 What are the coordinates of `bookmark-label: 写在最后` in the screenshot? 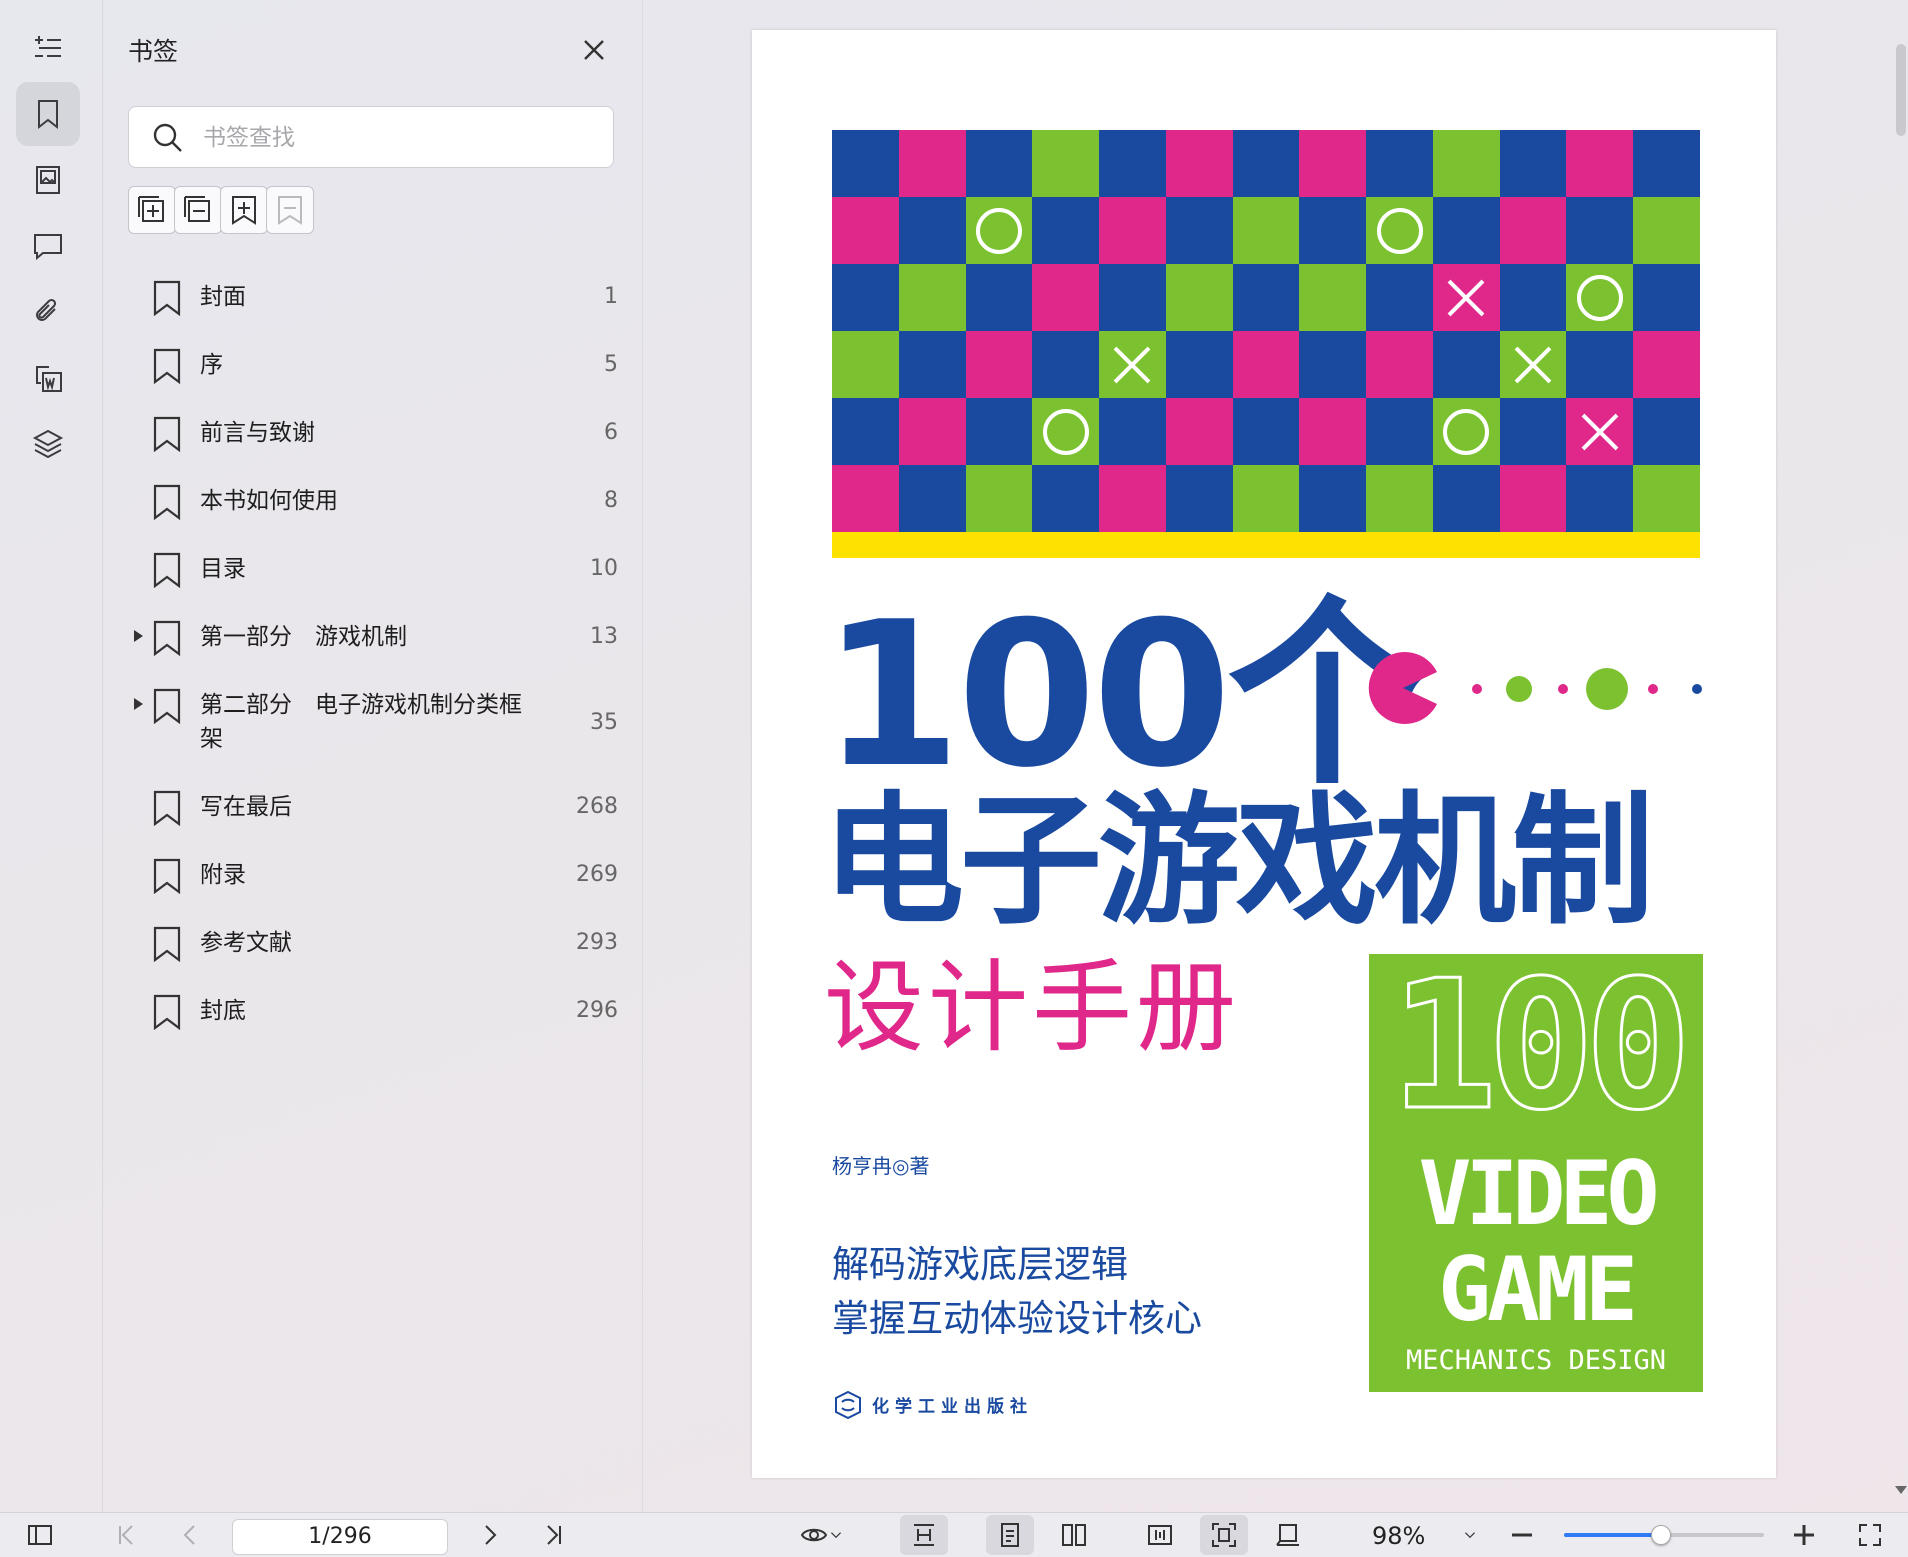 It's located at (246, 807).